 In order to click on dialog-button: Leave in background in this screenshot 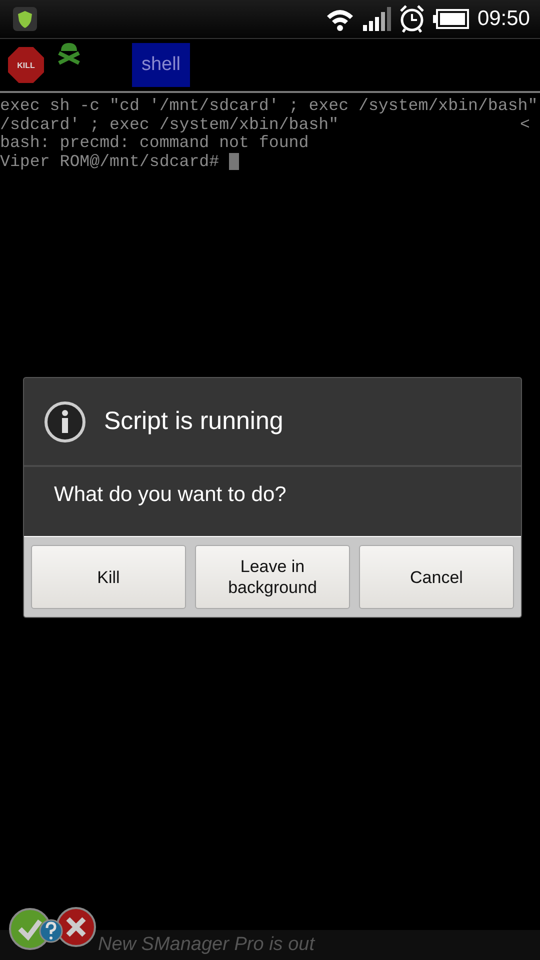, I will do `click(272, 577)`.